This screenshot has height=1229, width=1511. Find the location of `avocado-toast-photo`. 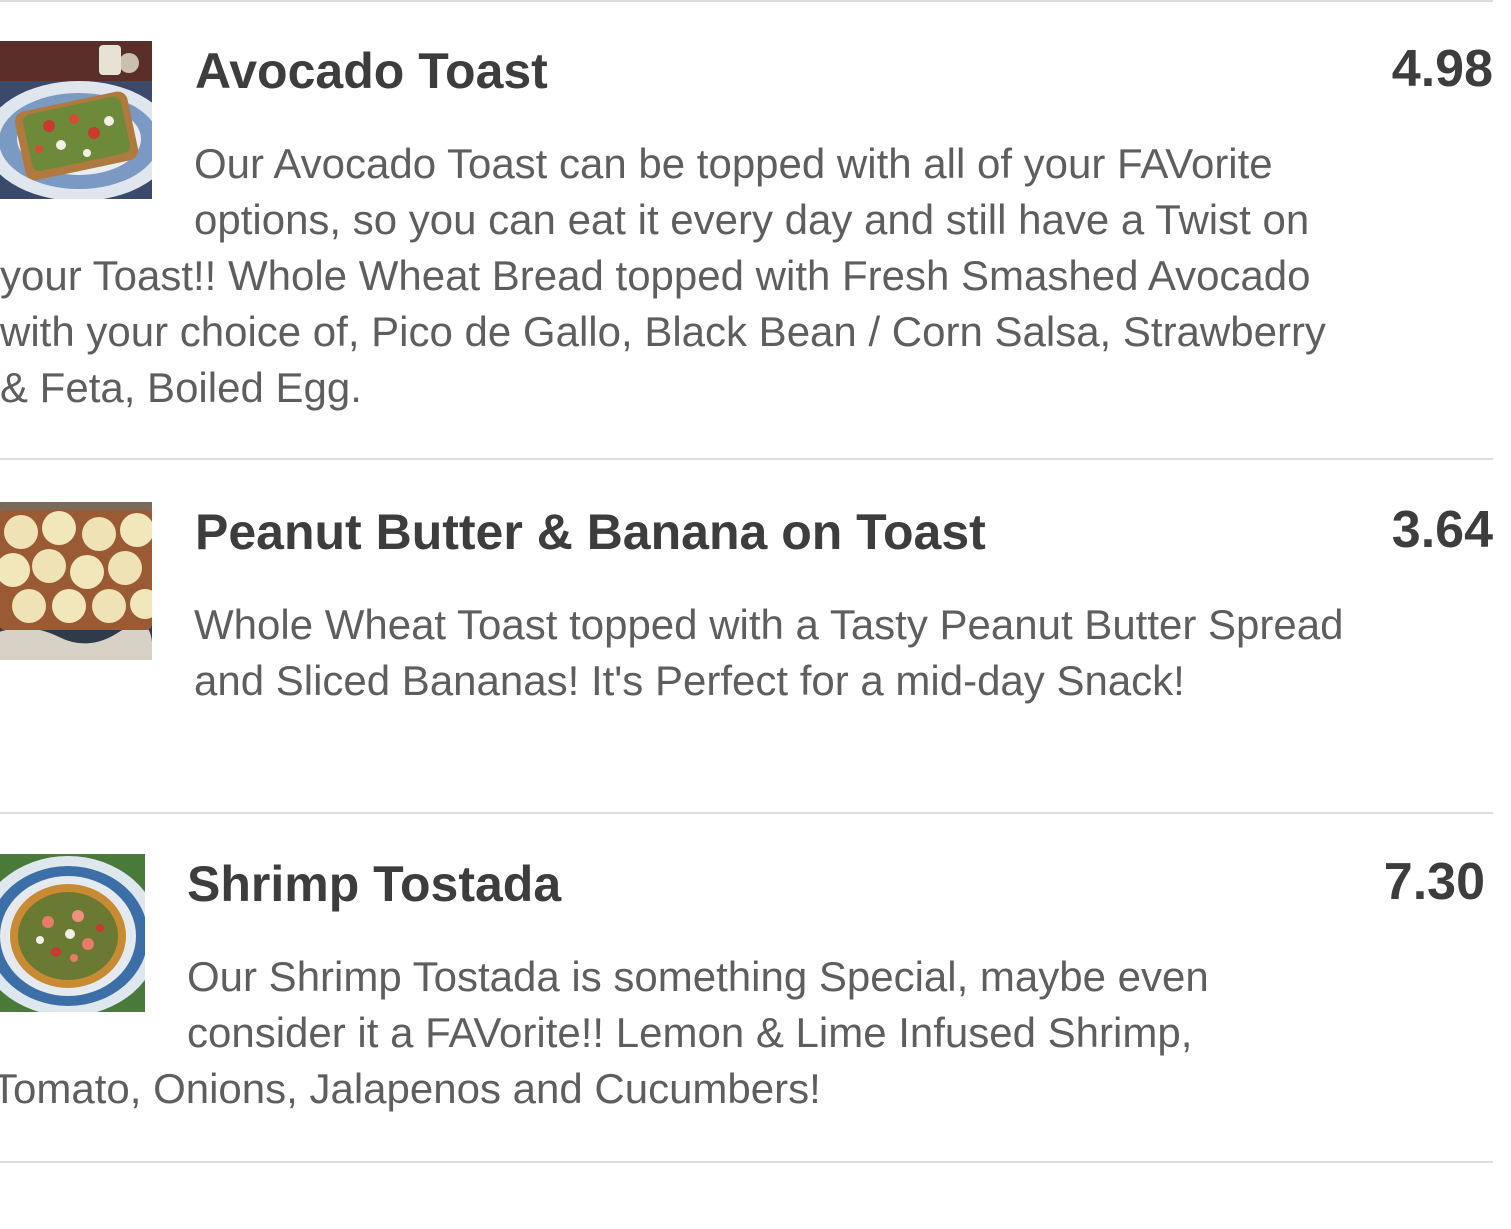

avocado-toast-photo is located at coordinates (76, 120).